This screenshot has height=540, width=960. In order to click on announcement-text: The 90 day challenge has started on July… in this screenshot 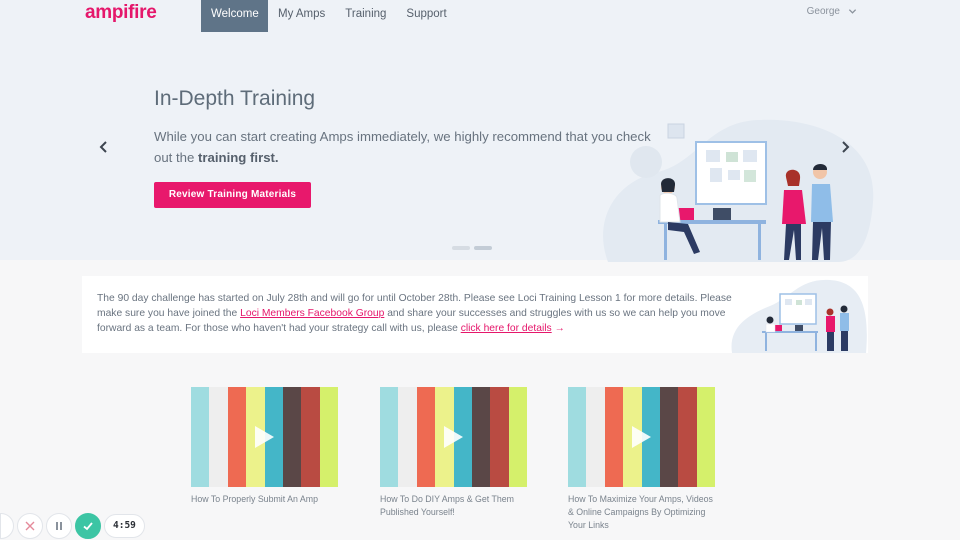, I will do `click(414, 313)`.